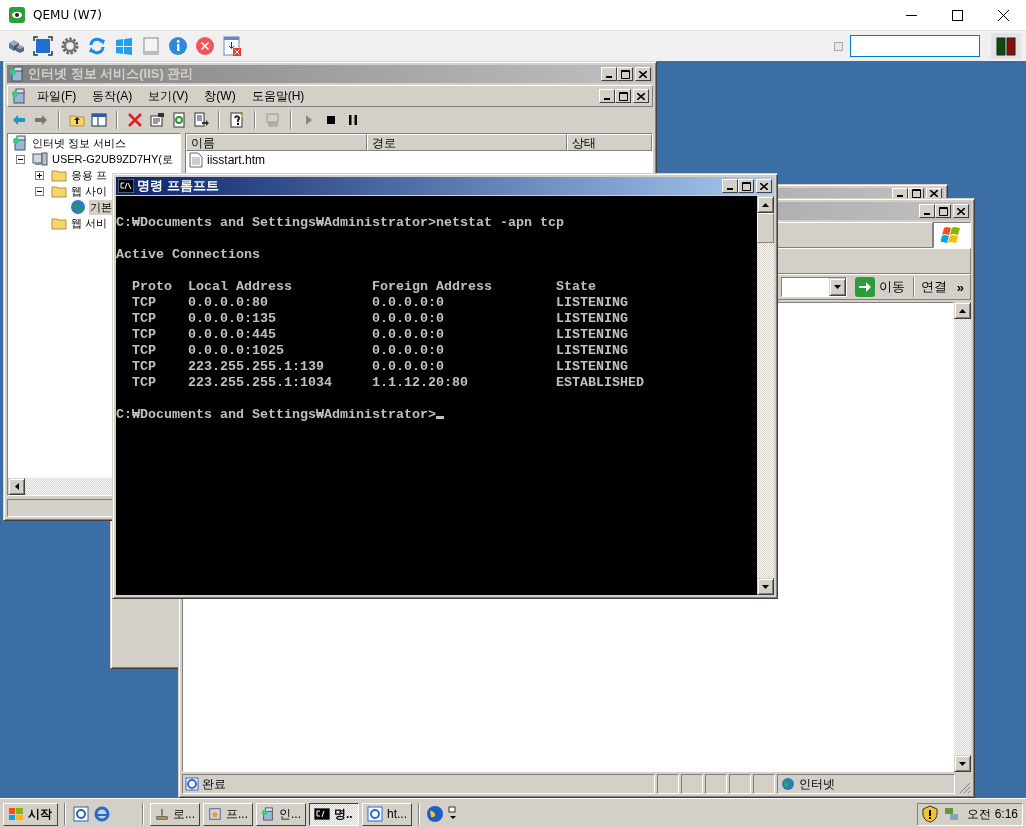 This screenshot has height=828, width=1026. I want to click on down-arrow-icon, so click(765, 586).